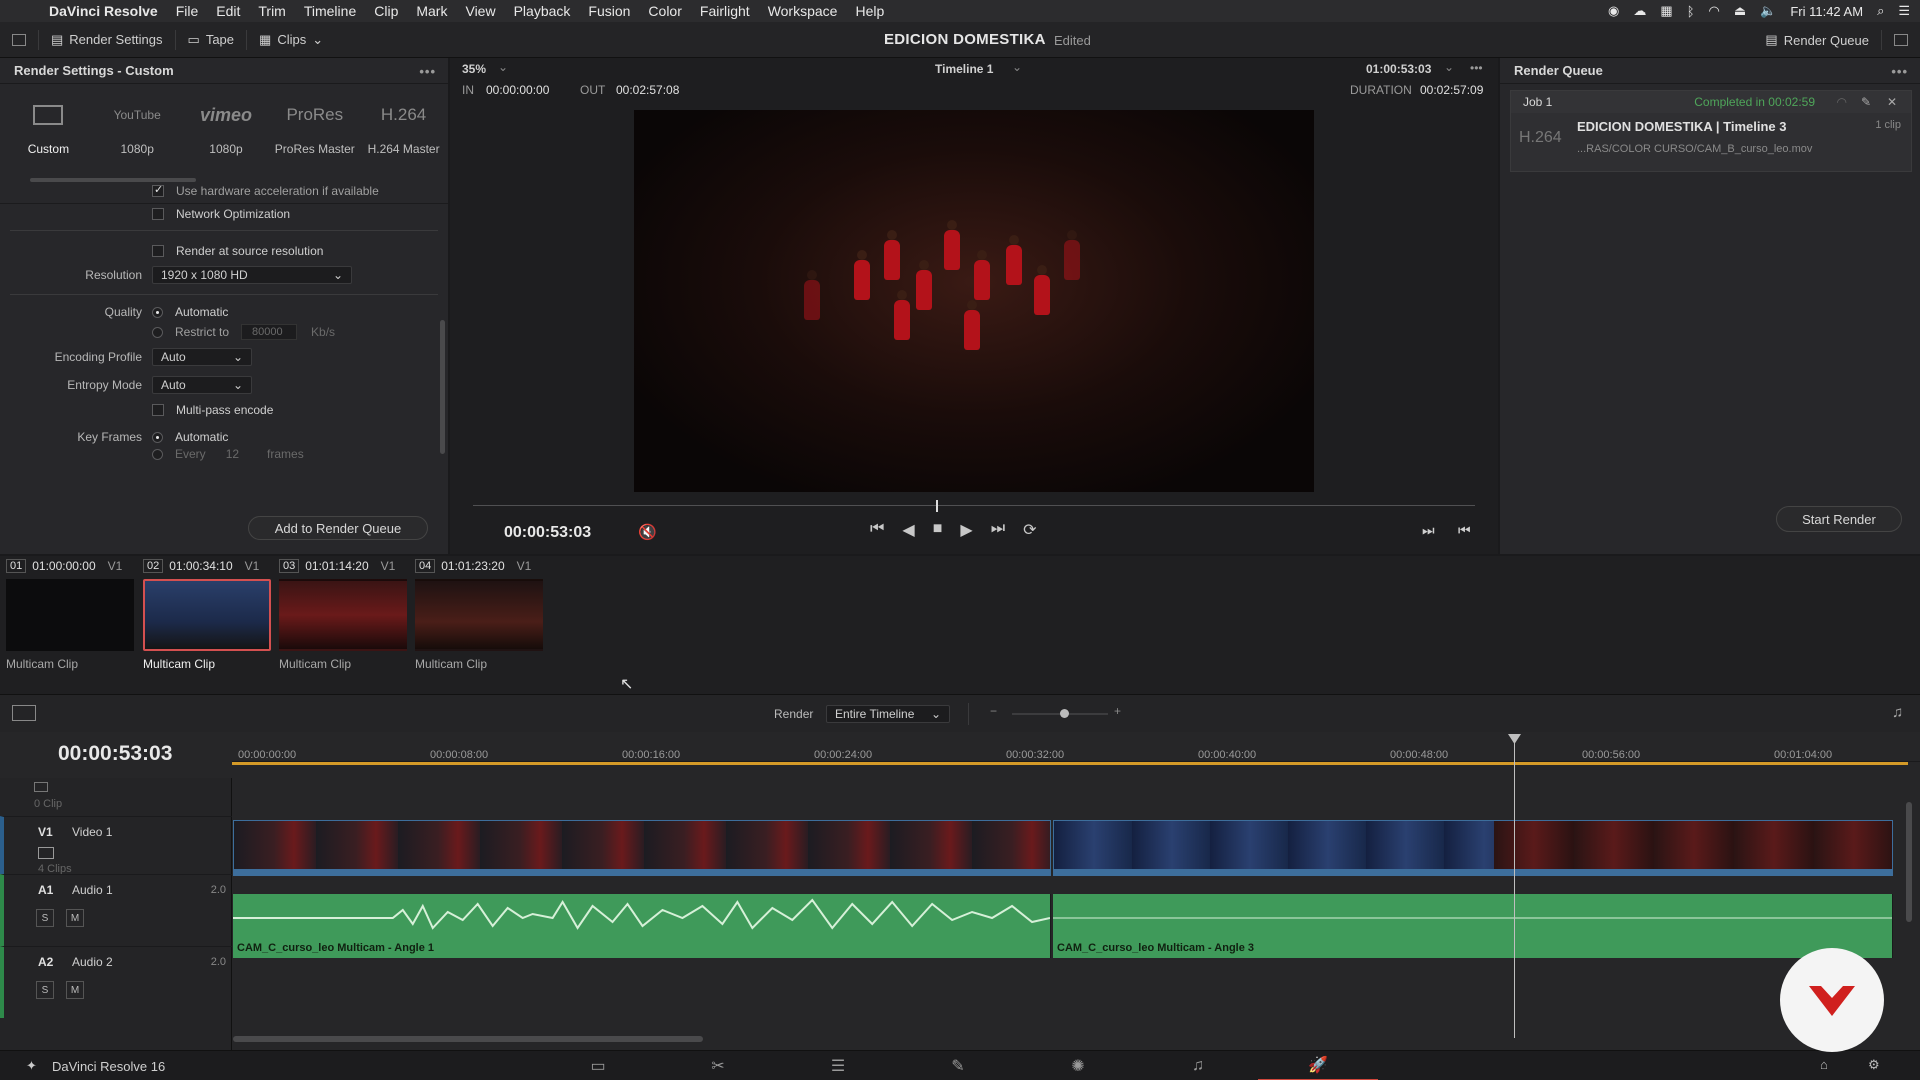 The width and height of the screenshot is (1920, 1080). What do you see at coordinates (1514, 888) in the screenshot?
I see `timeline-playhead` at bounding box center [1514, 888].